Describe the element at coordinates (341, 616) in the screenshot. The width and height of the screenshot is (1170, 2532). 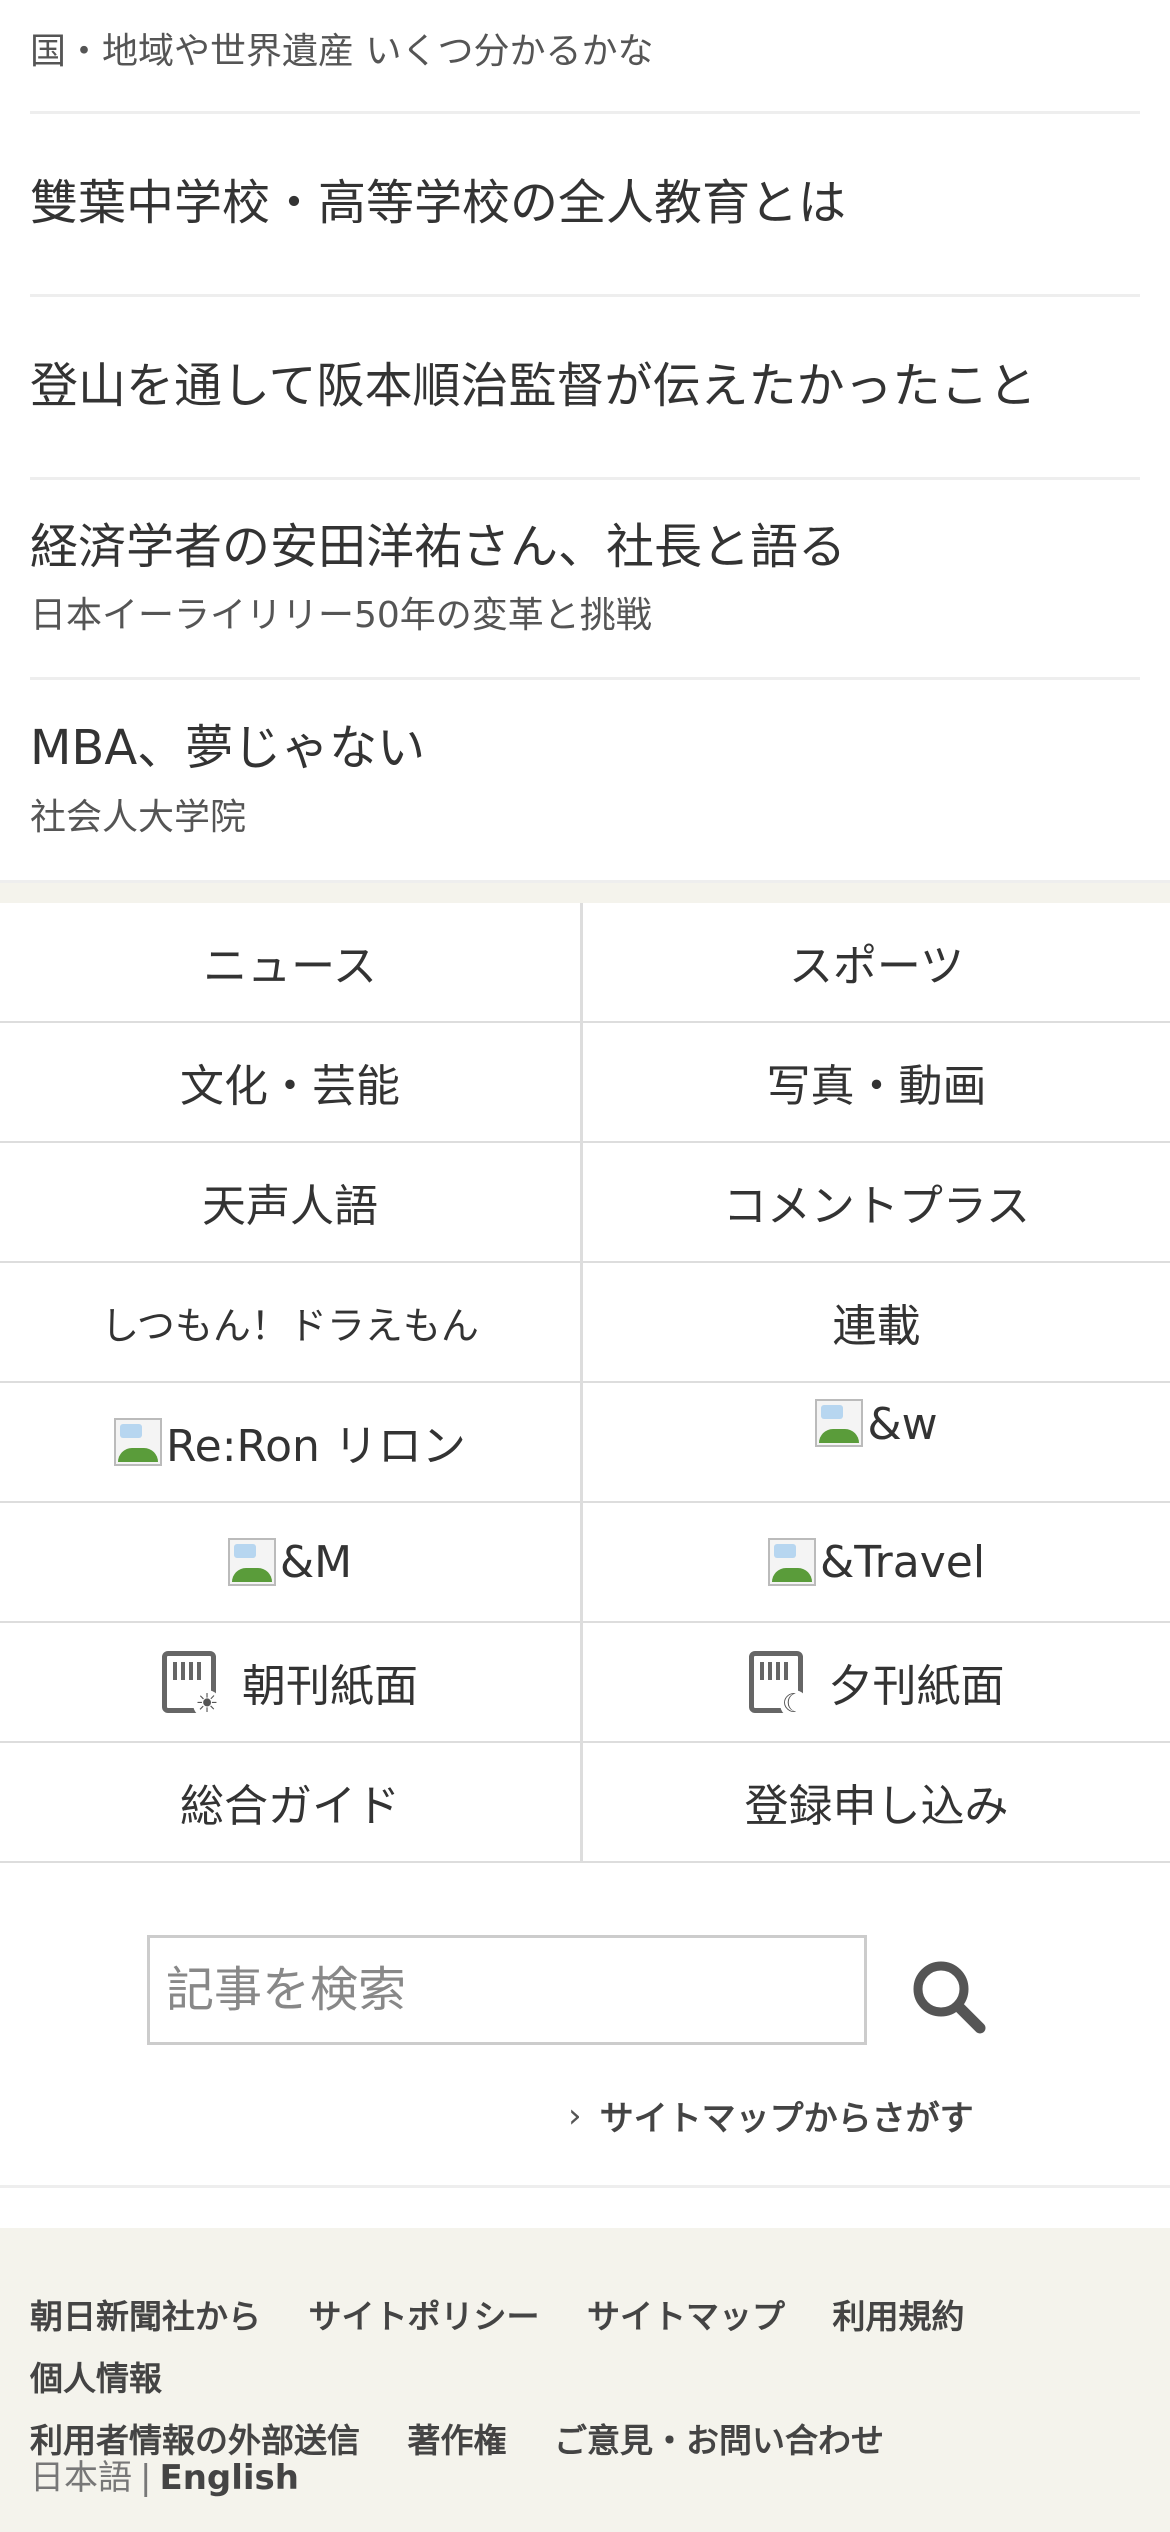
I see `article-subtitle: 日本イーライリリー50年の変革と挑戦` at that location.